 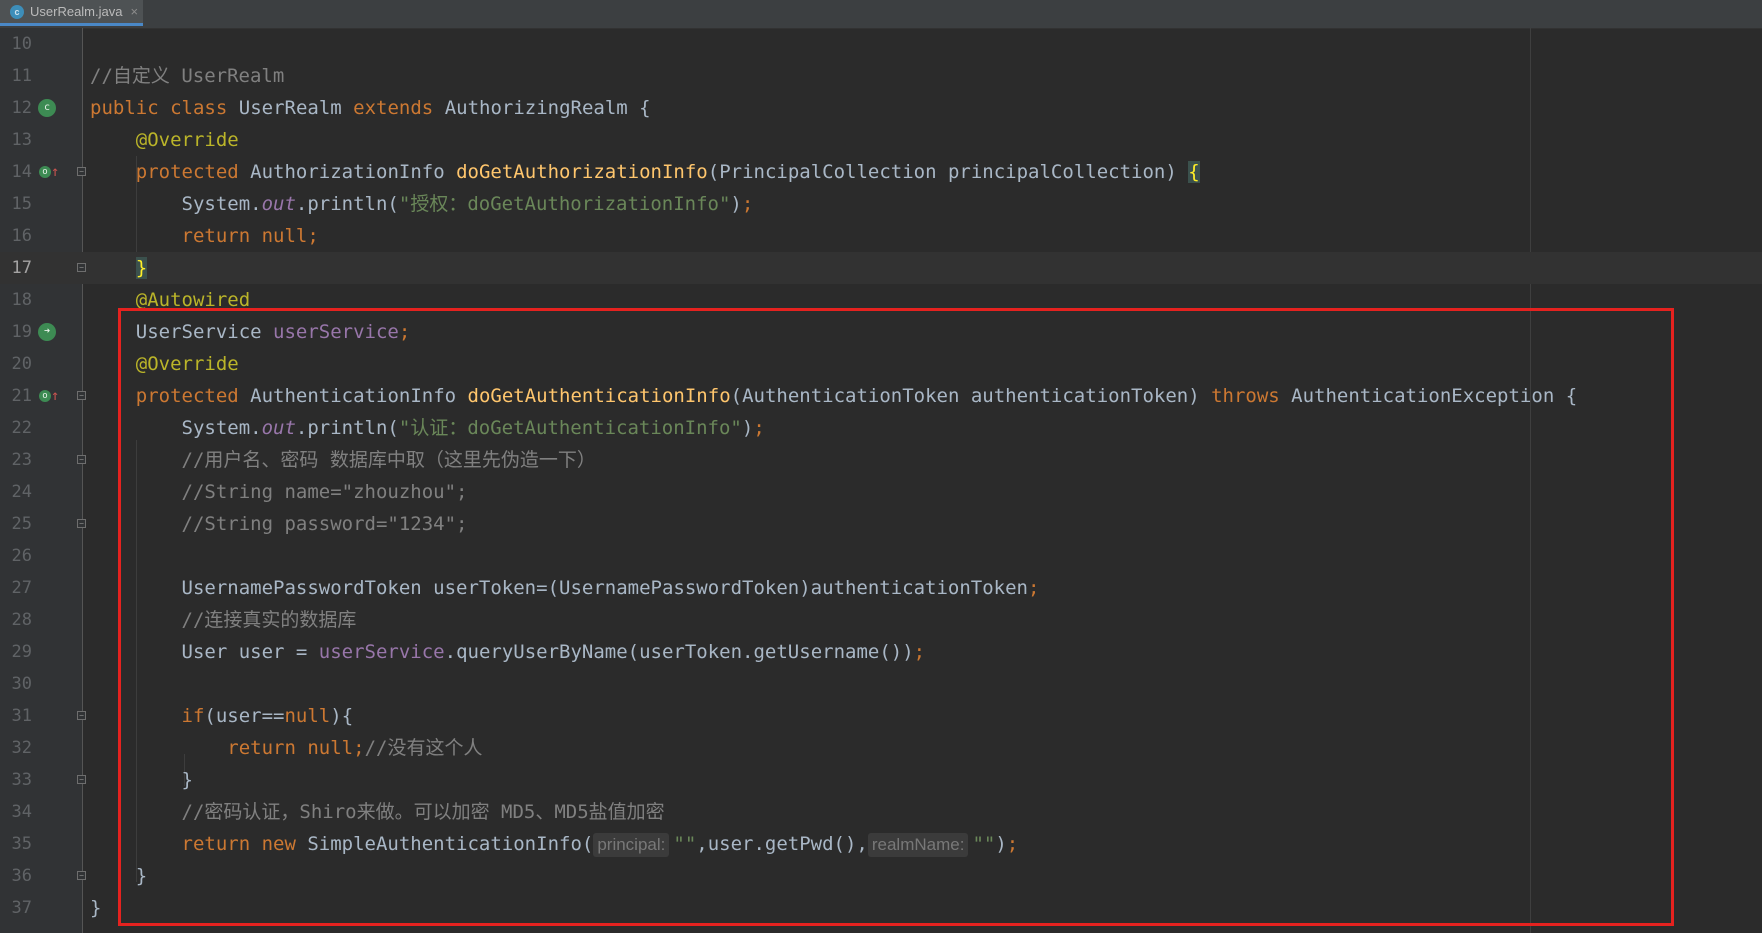 What do you see at coordinates (278, 204) in the screenshot?
I see `static-field: out` at bounding box center [278, 204].